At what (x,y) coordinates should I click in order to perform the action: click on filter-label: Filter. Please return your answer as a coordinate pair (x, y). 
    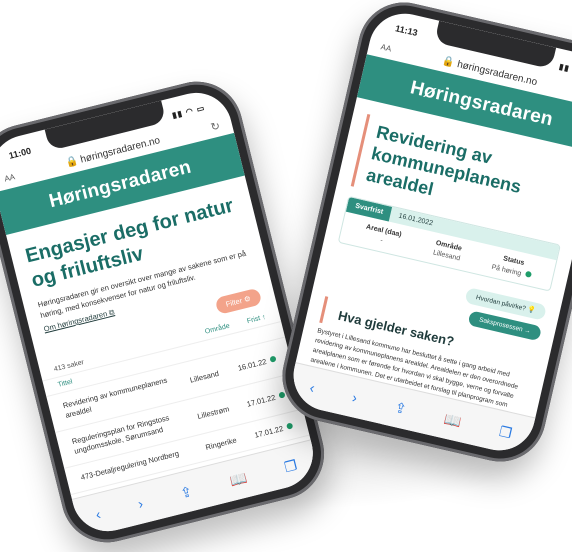
    Looking at the image, I should click on (234, 302).